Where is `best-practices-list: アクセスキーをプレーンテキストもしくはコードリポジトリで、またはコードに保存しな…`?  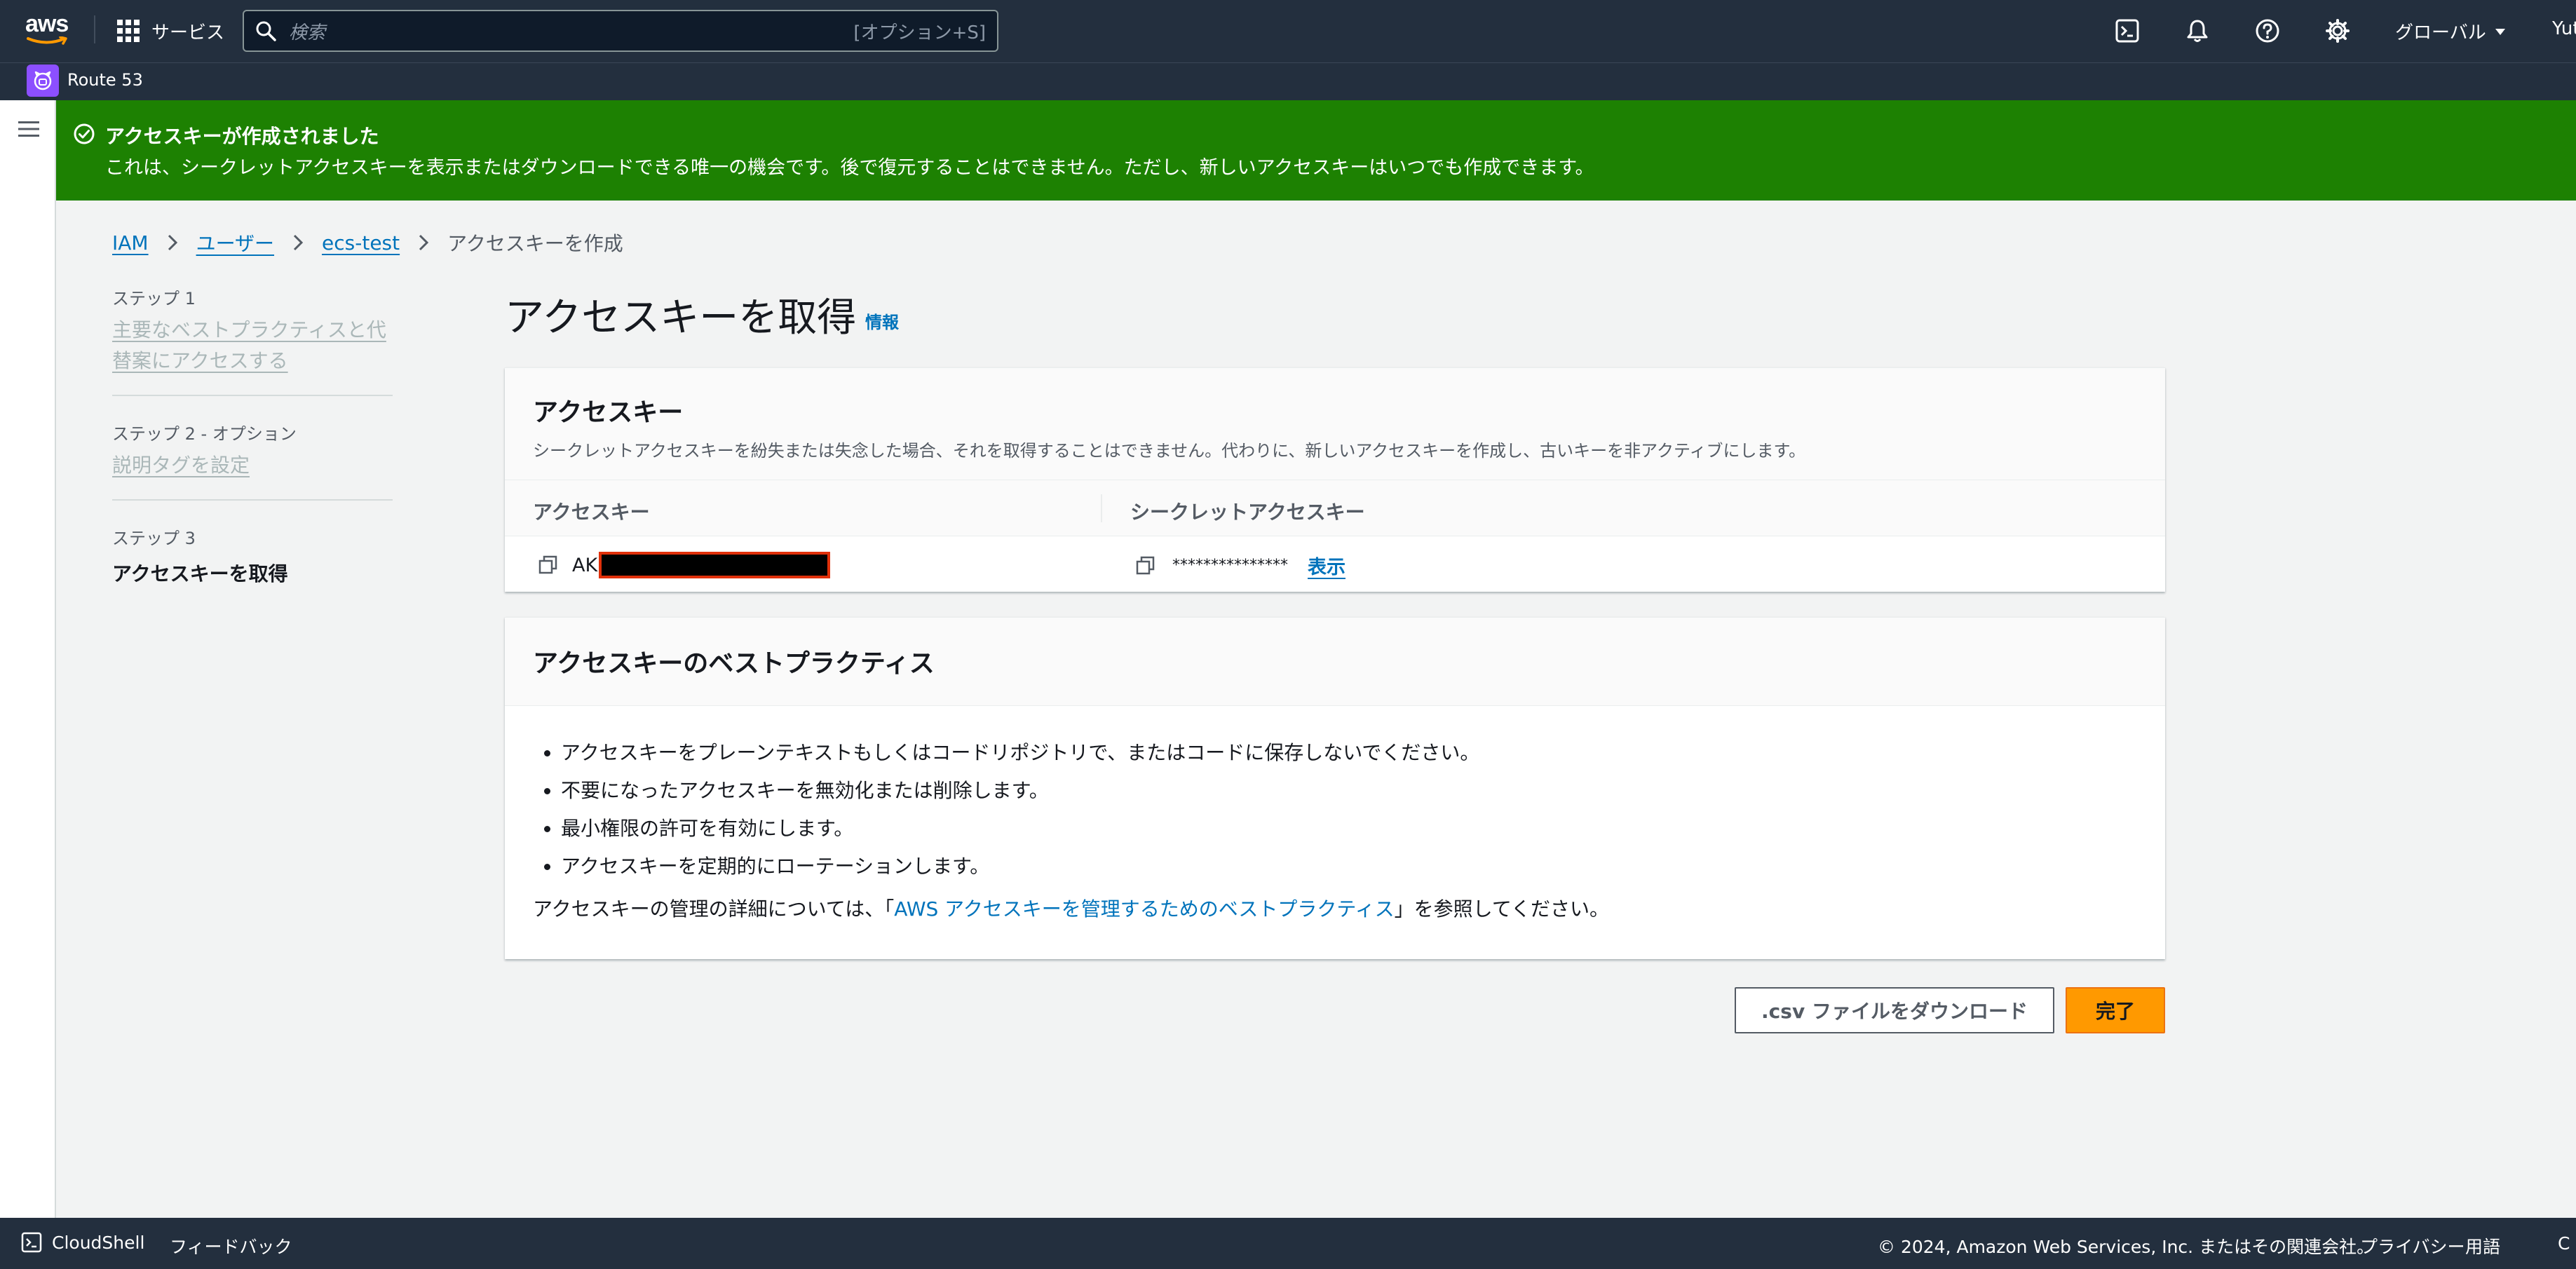
best-practices-list: アクセスキーをプレーンテキストもしくはコードリポジトリで、またはコードに保存しな… is located at coordinates (992, 810).